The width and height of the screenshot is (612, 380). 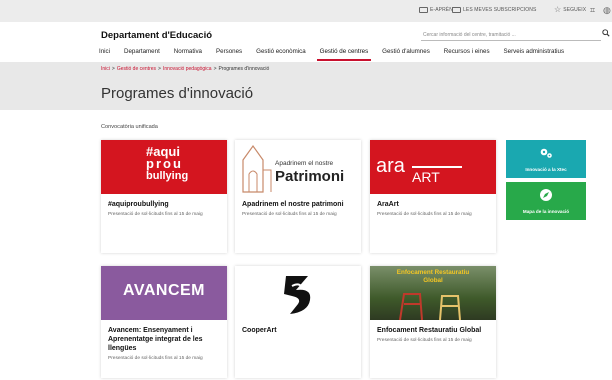 What do you see at coordinates (164, 293) in the screenshot?
I see `avancem-logo: AVANCEM` at bounding box center [164, 293].